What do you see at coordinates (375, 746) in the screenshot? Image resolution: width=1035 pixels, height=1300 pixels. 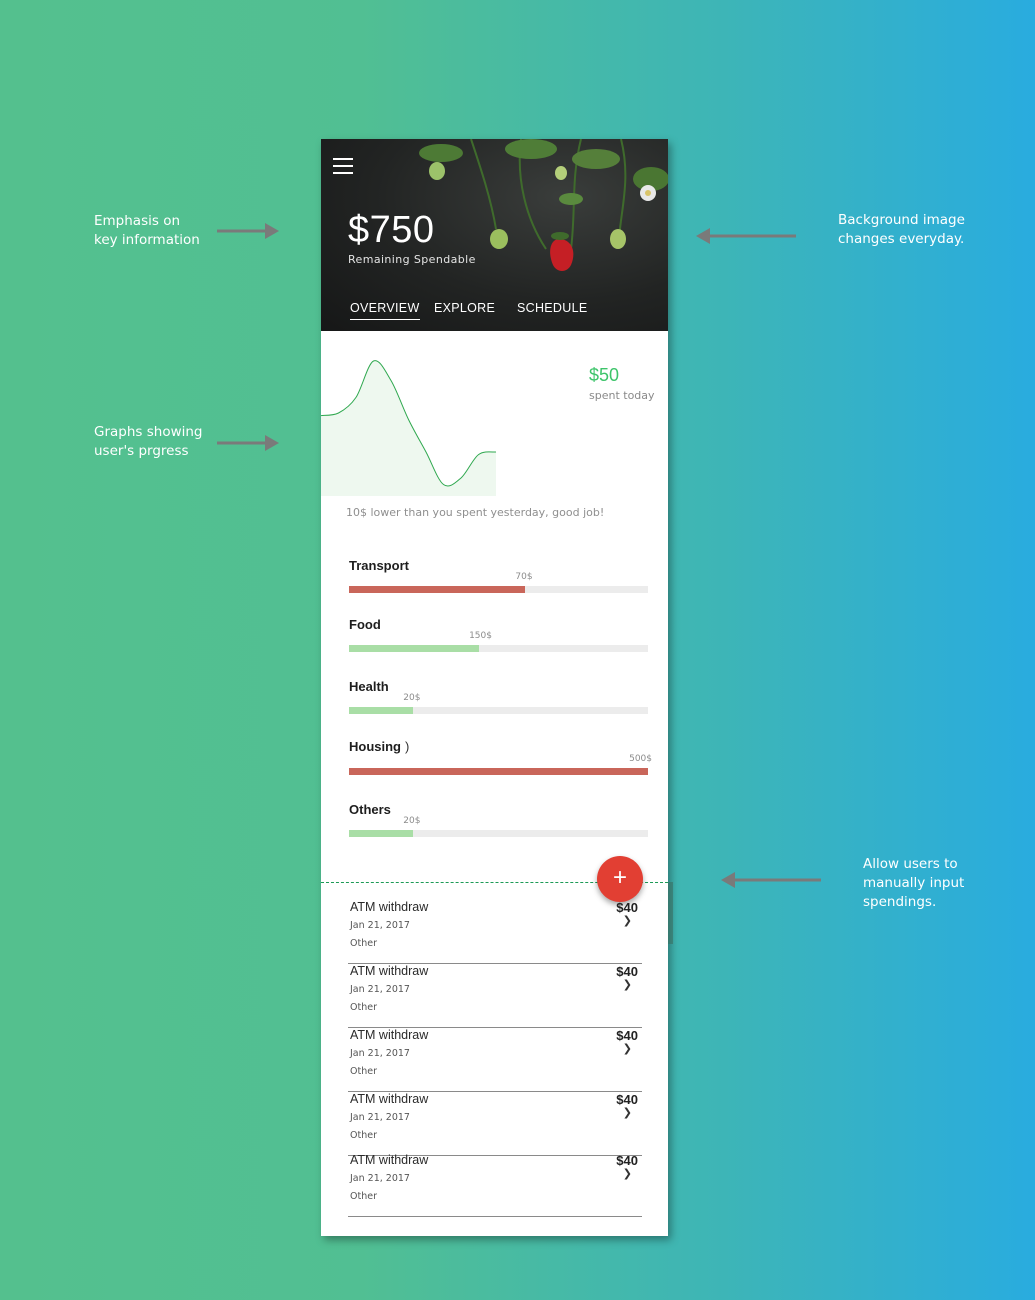 I see `category-name-text: Housing` at bounding box center [375, 746].